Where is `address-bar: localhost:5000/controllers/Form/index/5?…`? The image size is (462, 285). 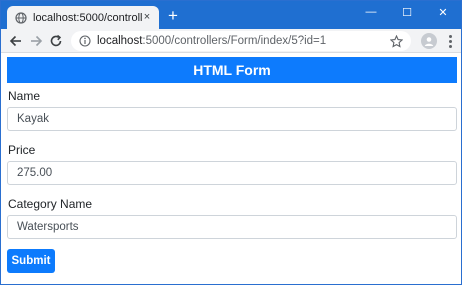 address-bar: localhost:5000/controllers/Form/index/5?… is located at coordinates (241, 41).